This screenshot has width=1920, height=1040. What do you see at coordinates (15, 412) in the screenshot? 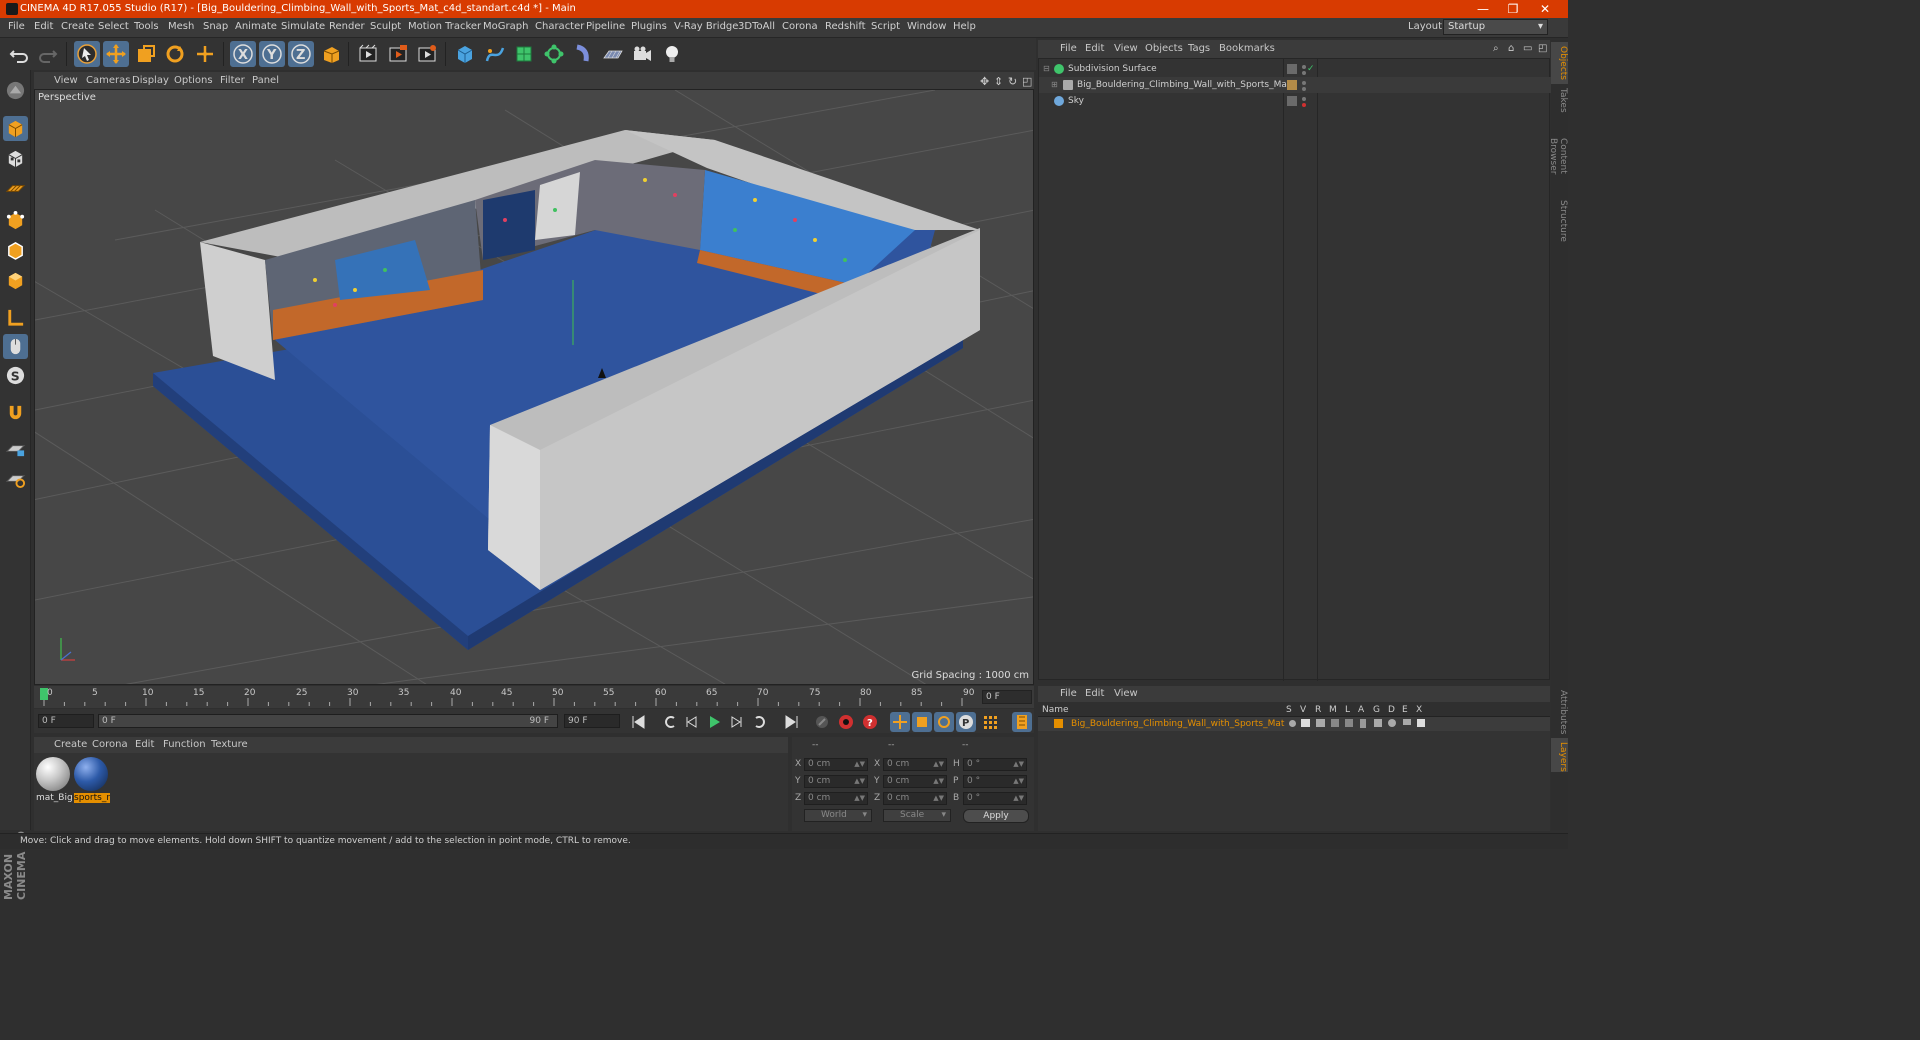
I see `magnet-icon` at bounding box center [15, 412].